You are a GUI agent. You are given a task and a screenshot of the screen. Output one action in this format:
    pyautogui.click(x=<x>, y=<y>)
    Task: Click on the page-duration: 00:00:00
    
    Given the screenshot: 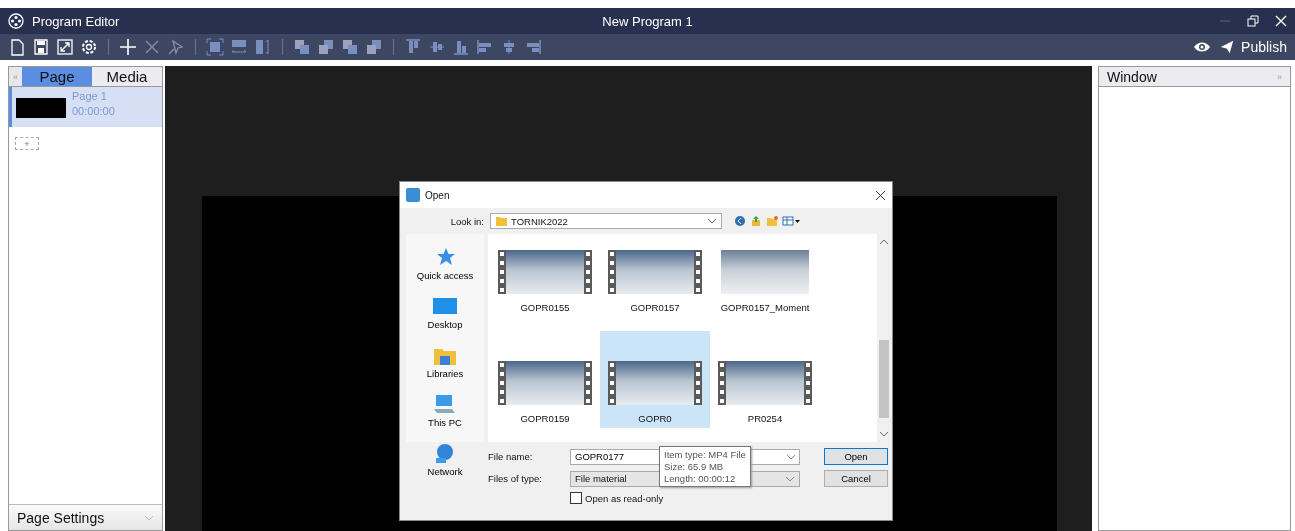 What is the action you would take?
    pyautogui.click(x=93, y=111)
    